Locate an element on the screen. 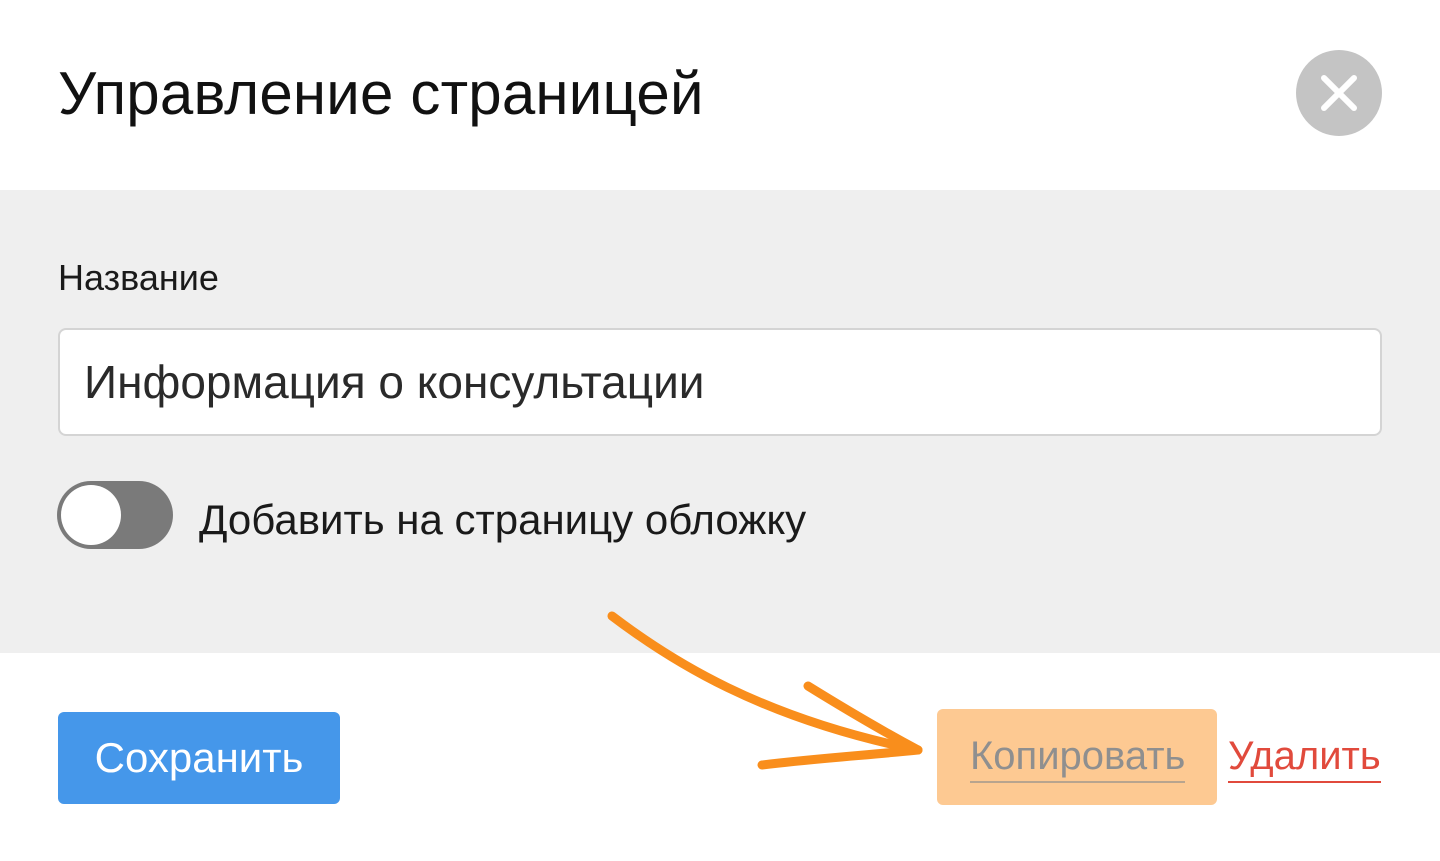 This screenshot has height=861, width=1440. cover-toggle-label: Добавить на страницу обложку is located at coordinates (503, 519).